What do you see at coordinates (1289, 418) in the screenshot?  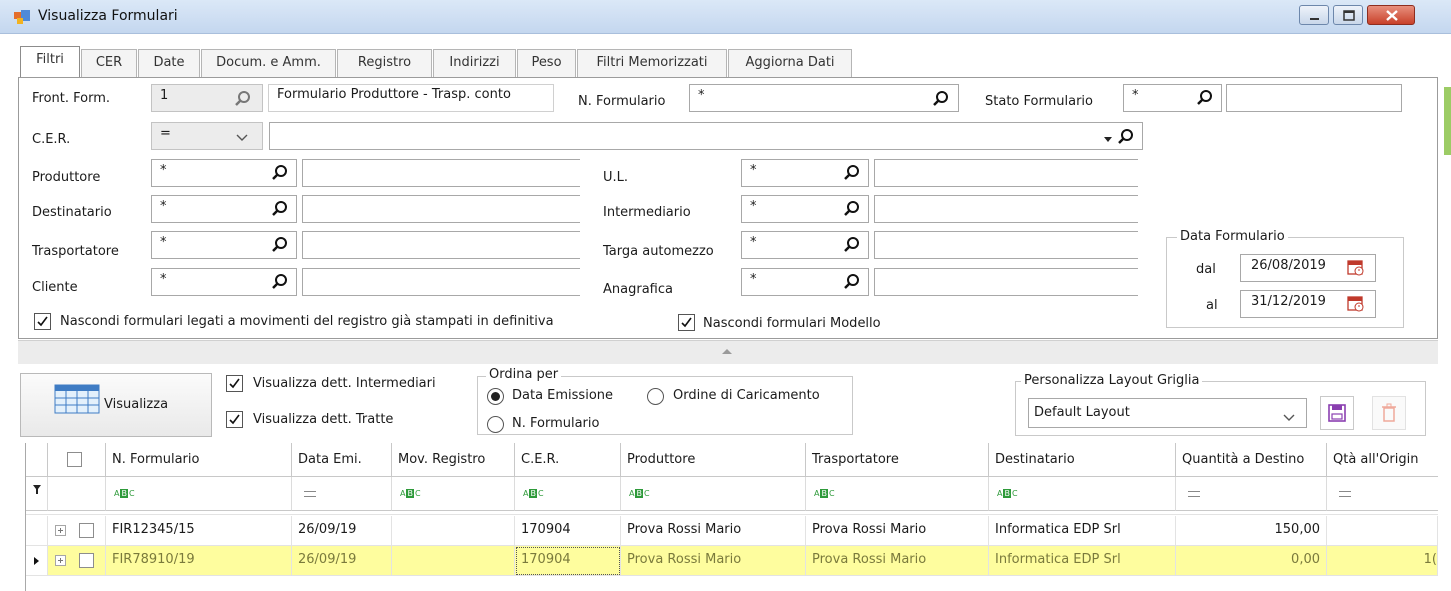 I see `chevron-down-icon` at bounding box center [1289, 418].